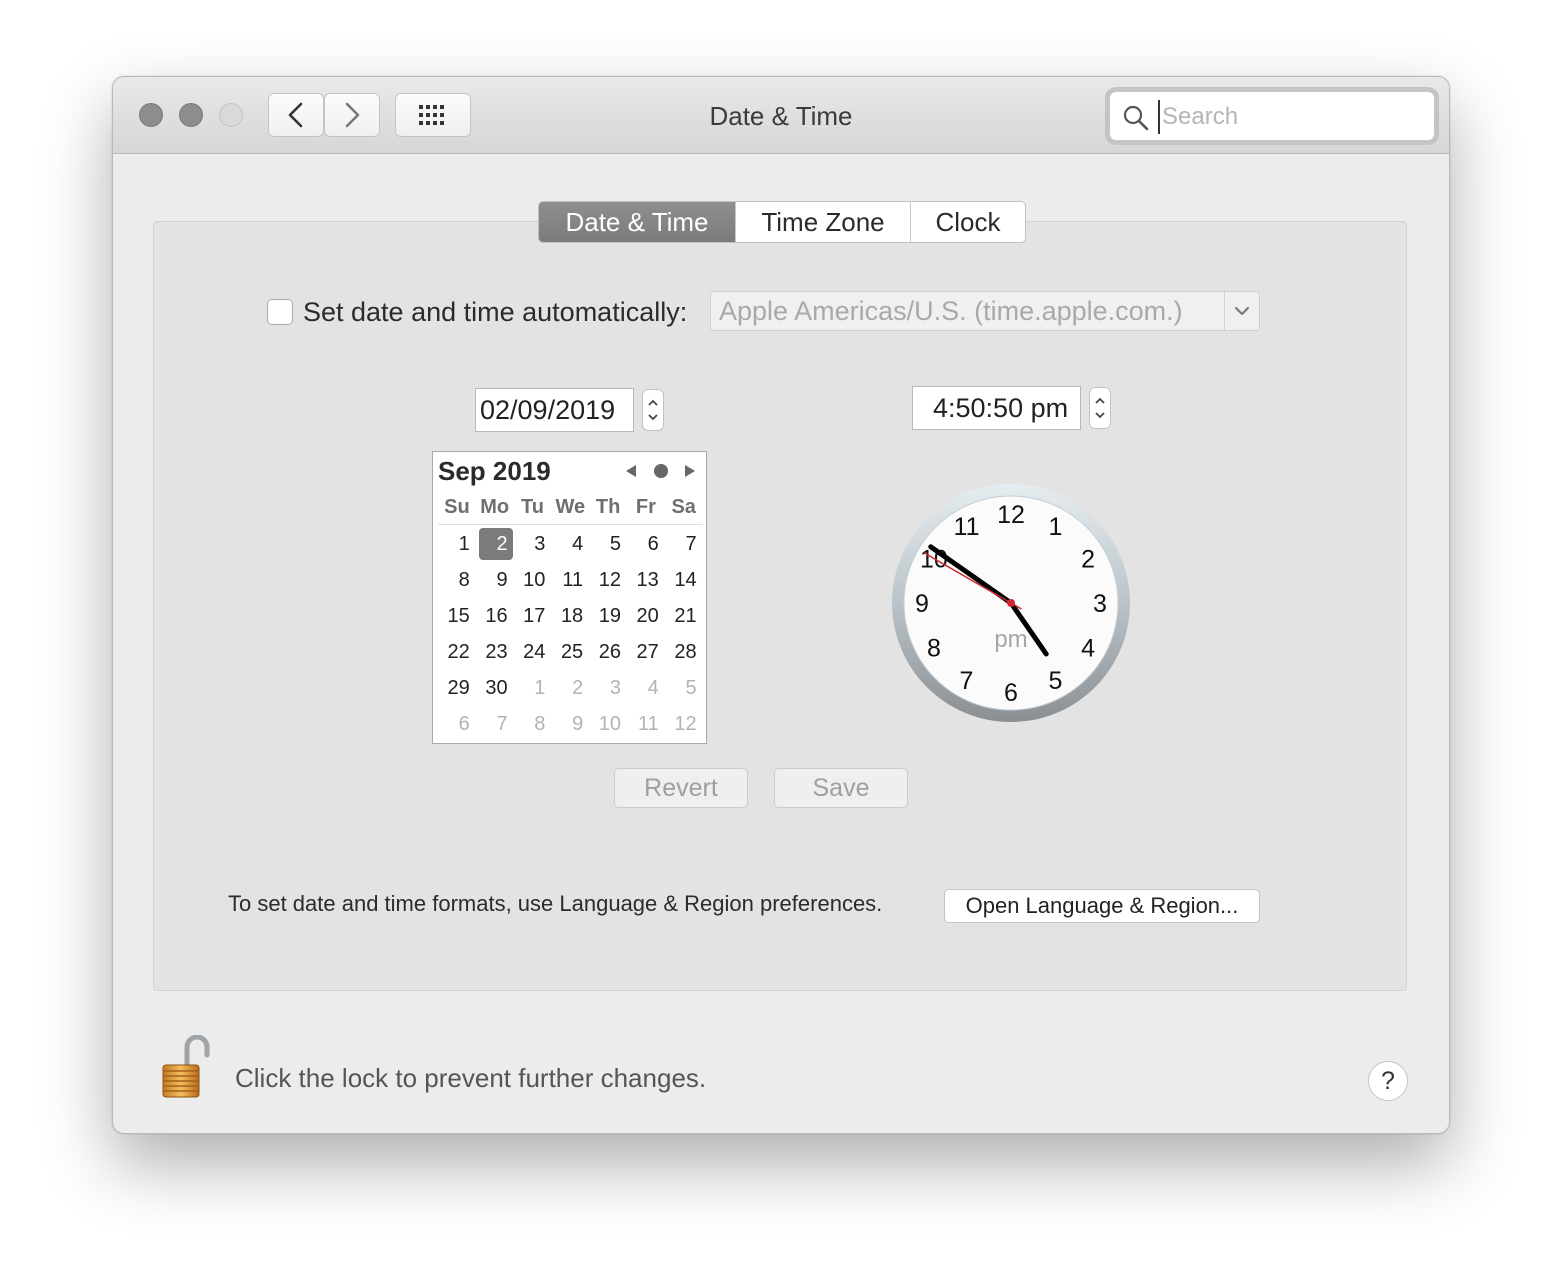 The width and height of the screenshot is (1560, 1280). I want to click on calendar-day: 29, so click(457, 690).